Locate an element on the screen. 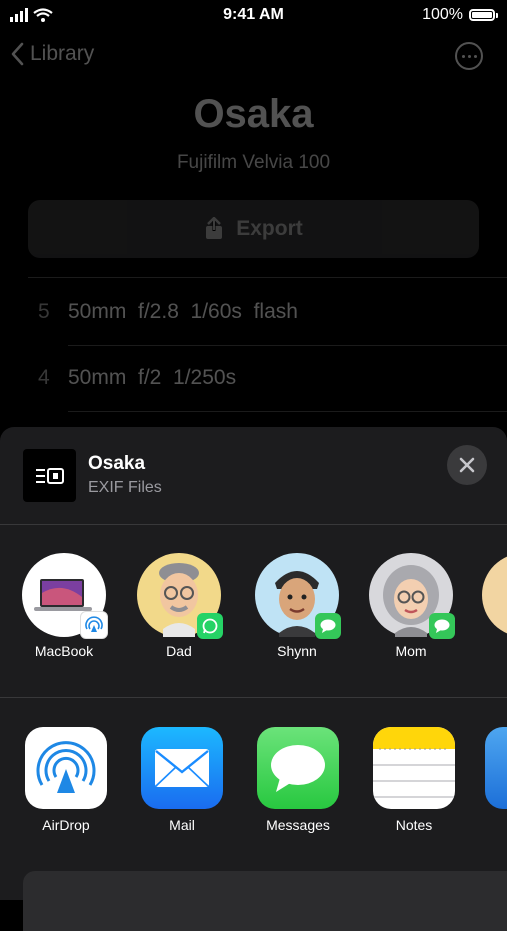 This screenshot has width=507, height=931. person-dad: Dad is located at coordinates (179, 606).